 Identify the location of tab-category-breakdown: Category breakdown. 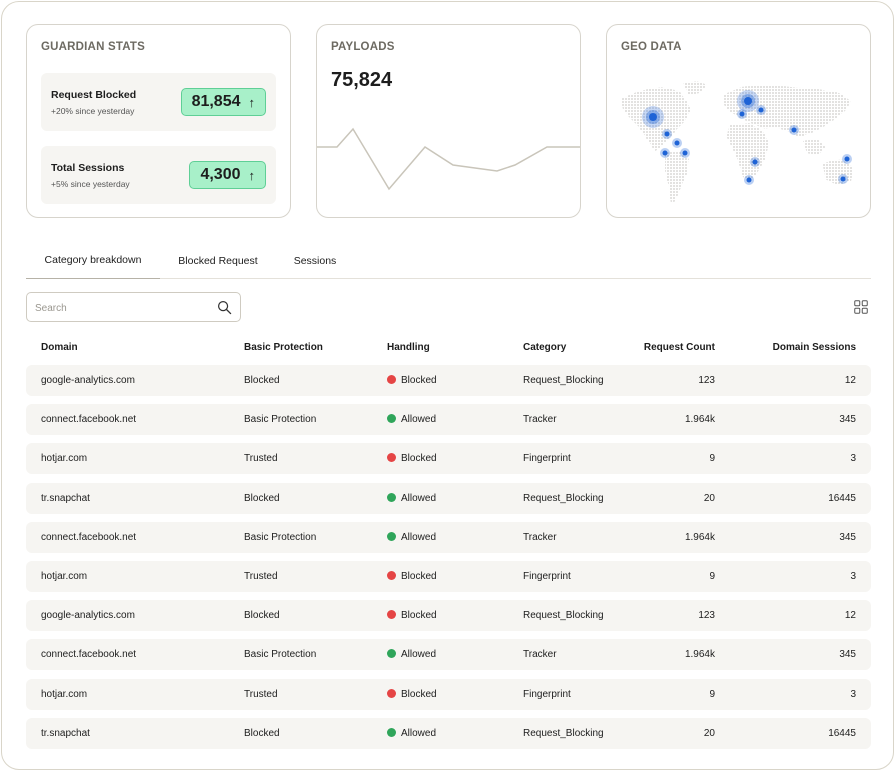
(93, 260).